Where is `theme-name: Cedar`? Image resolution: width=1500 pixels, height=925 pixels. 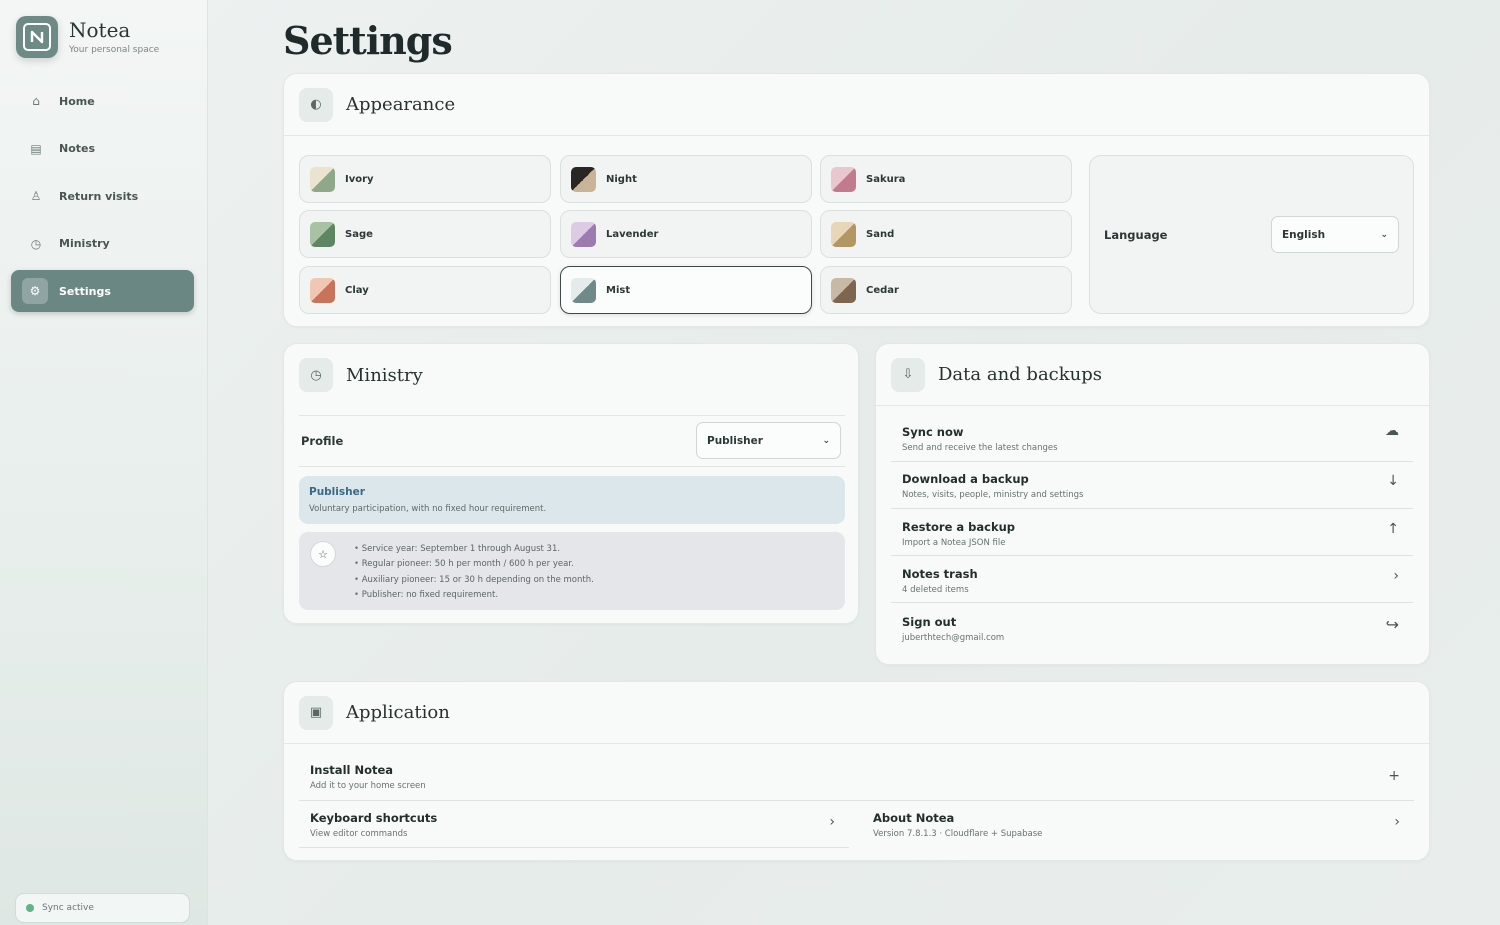
theme-name: Cedar is located at coordinates (882, 290).